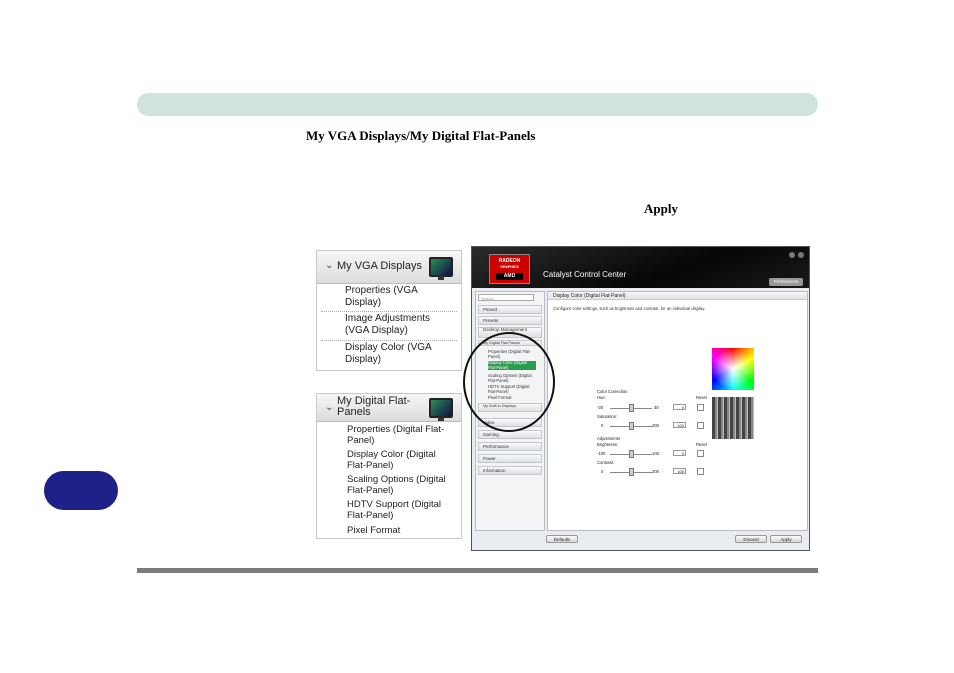 Image resolution: width=954 pixels, height=673 pixels. I want to click on color-wheel-preview, so click(733, 369).